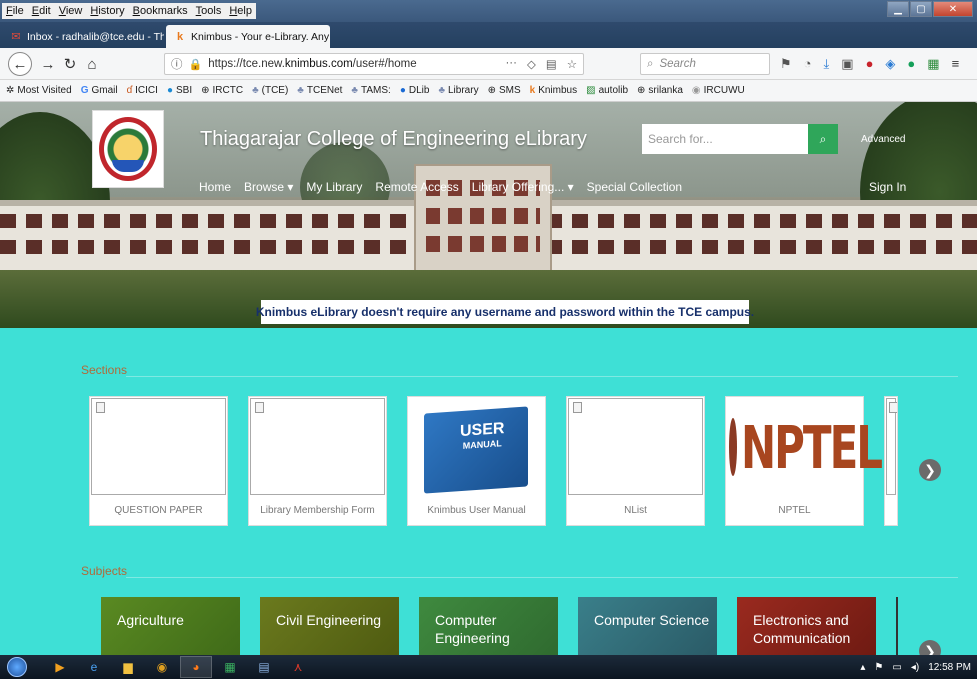 The height and width of the screenshot is (679, 977). What do you see at coordinates (956, 64) in the screenshot?
I see `menu-icon: ≡` at bounding box center [956, 64].